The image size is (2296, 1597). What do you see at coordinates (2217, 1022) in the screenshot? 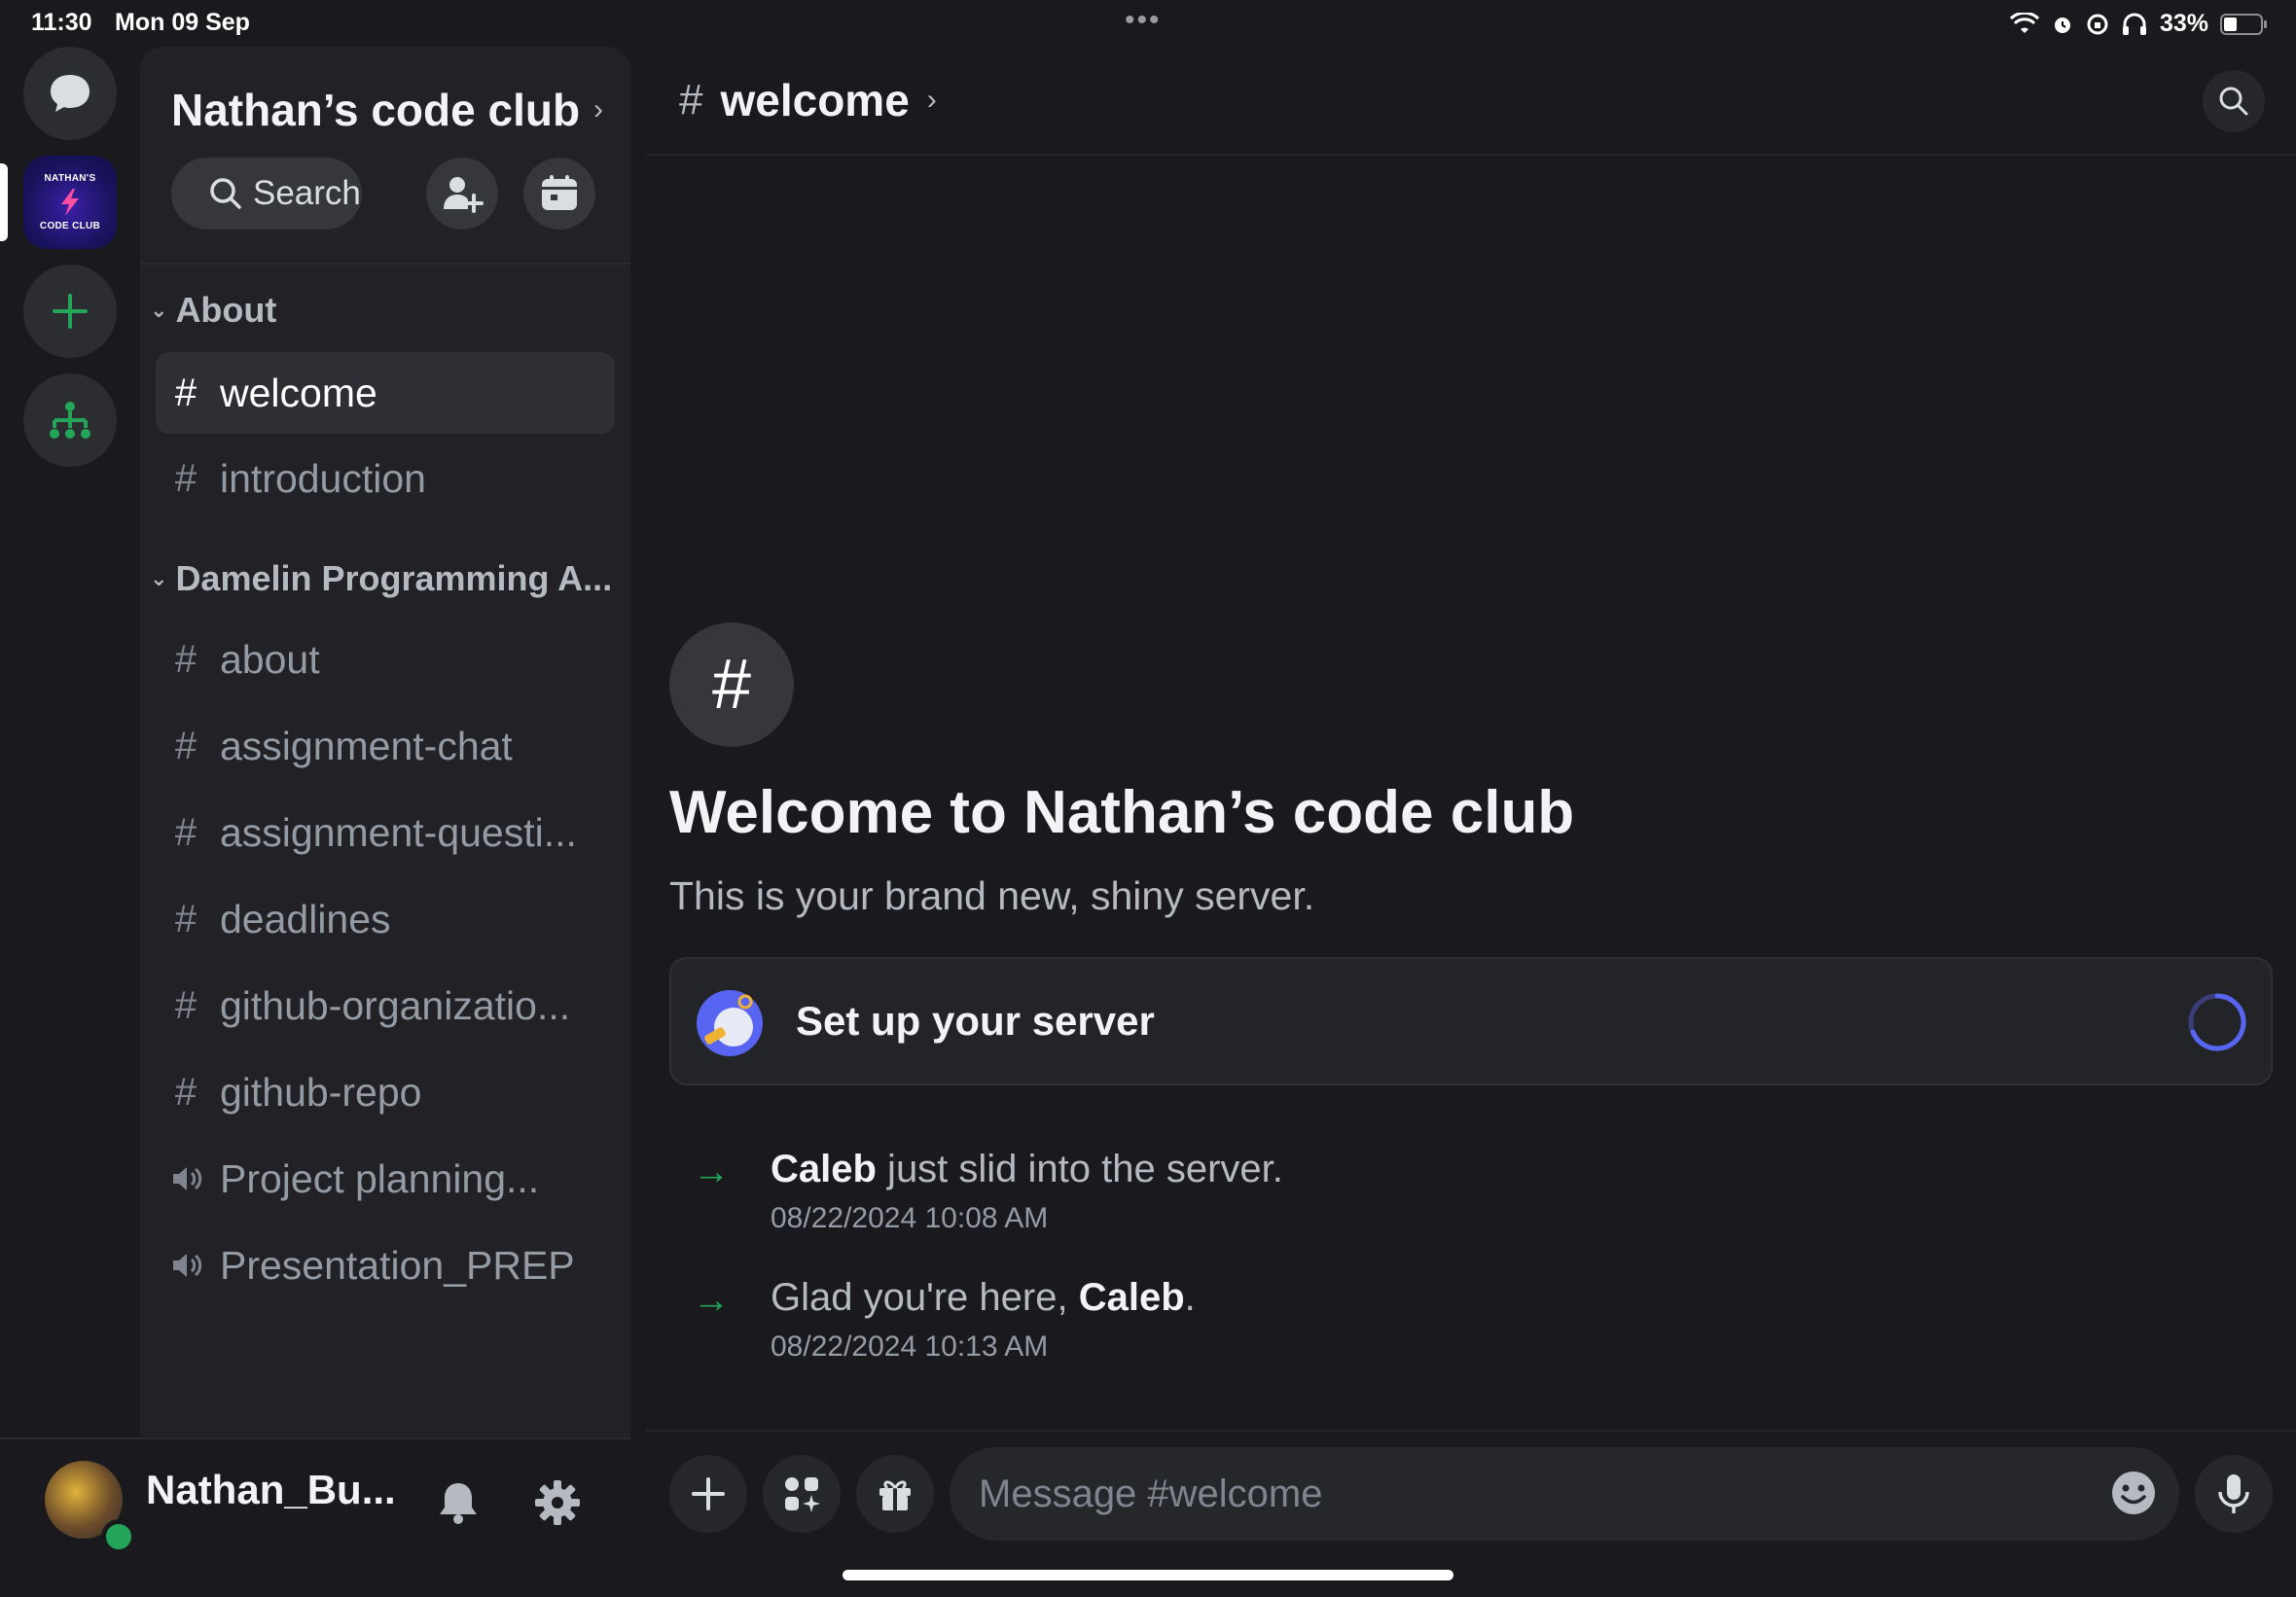
I see `progress-spinner-icon` at bounding box center [2217, 1022].